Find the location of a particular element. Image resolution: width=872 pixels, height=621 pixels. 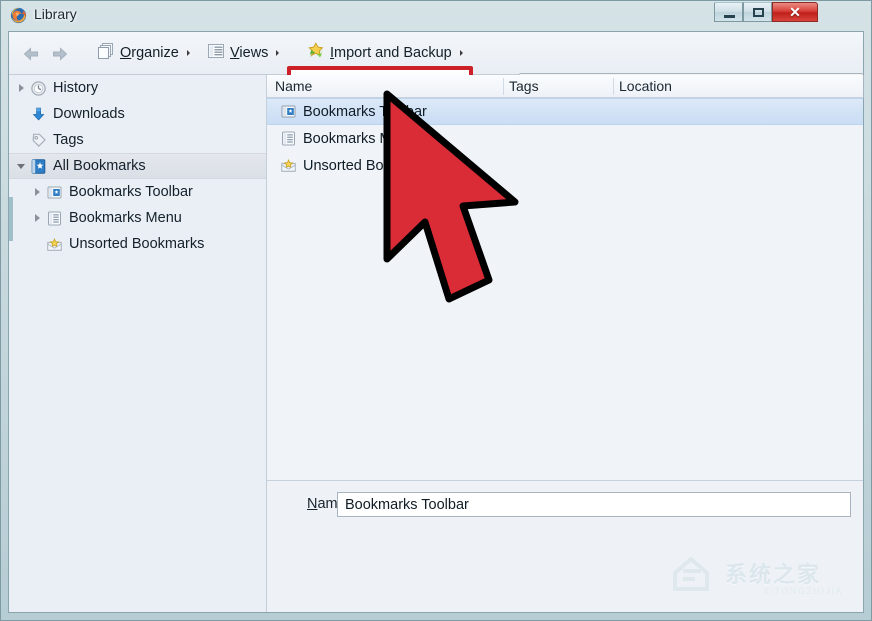

sidebar-item-label: History is located at coordinates (76, 88).